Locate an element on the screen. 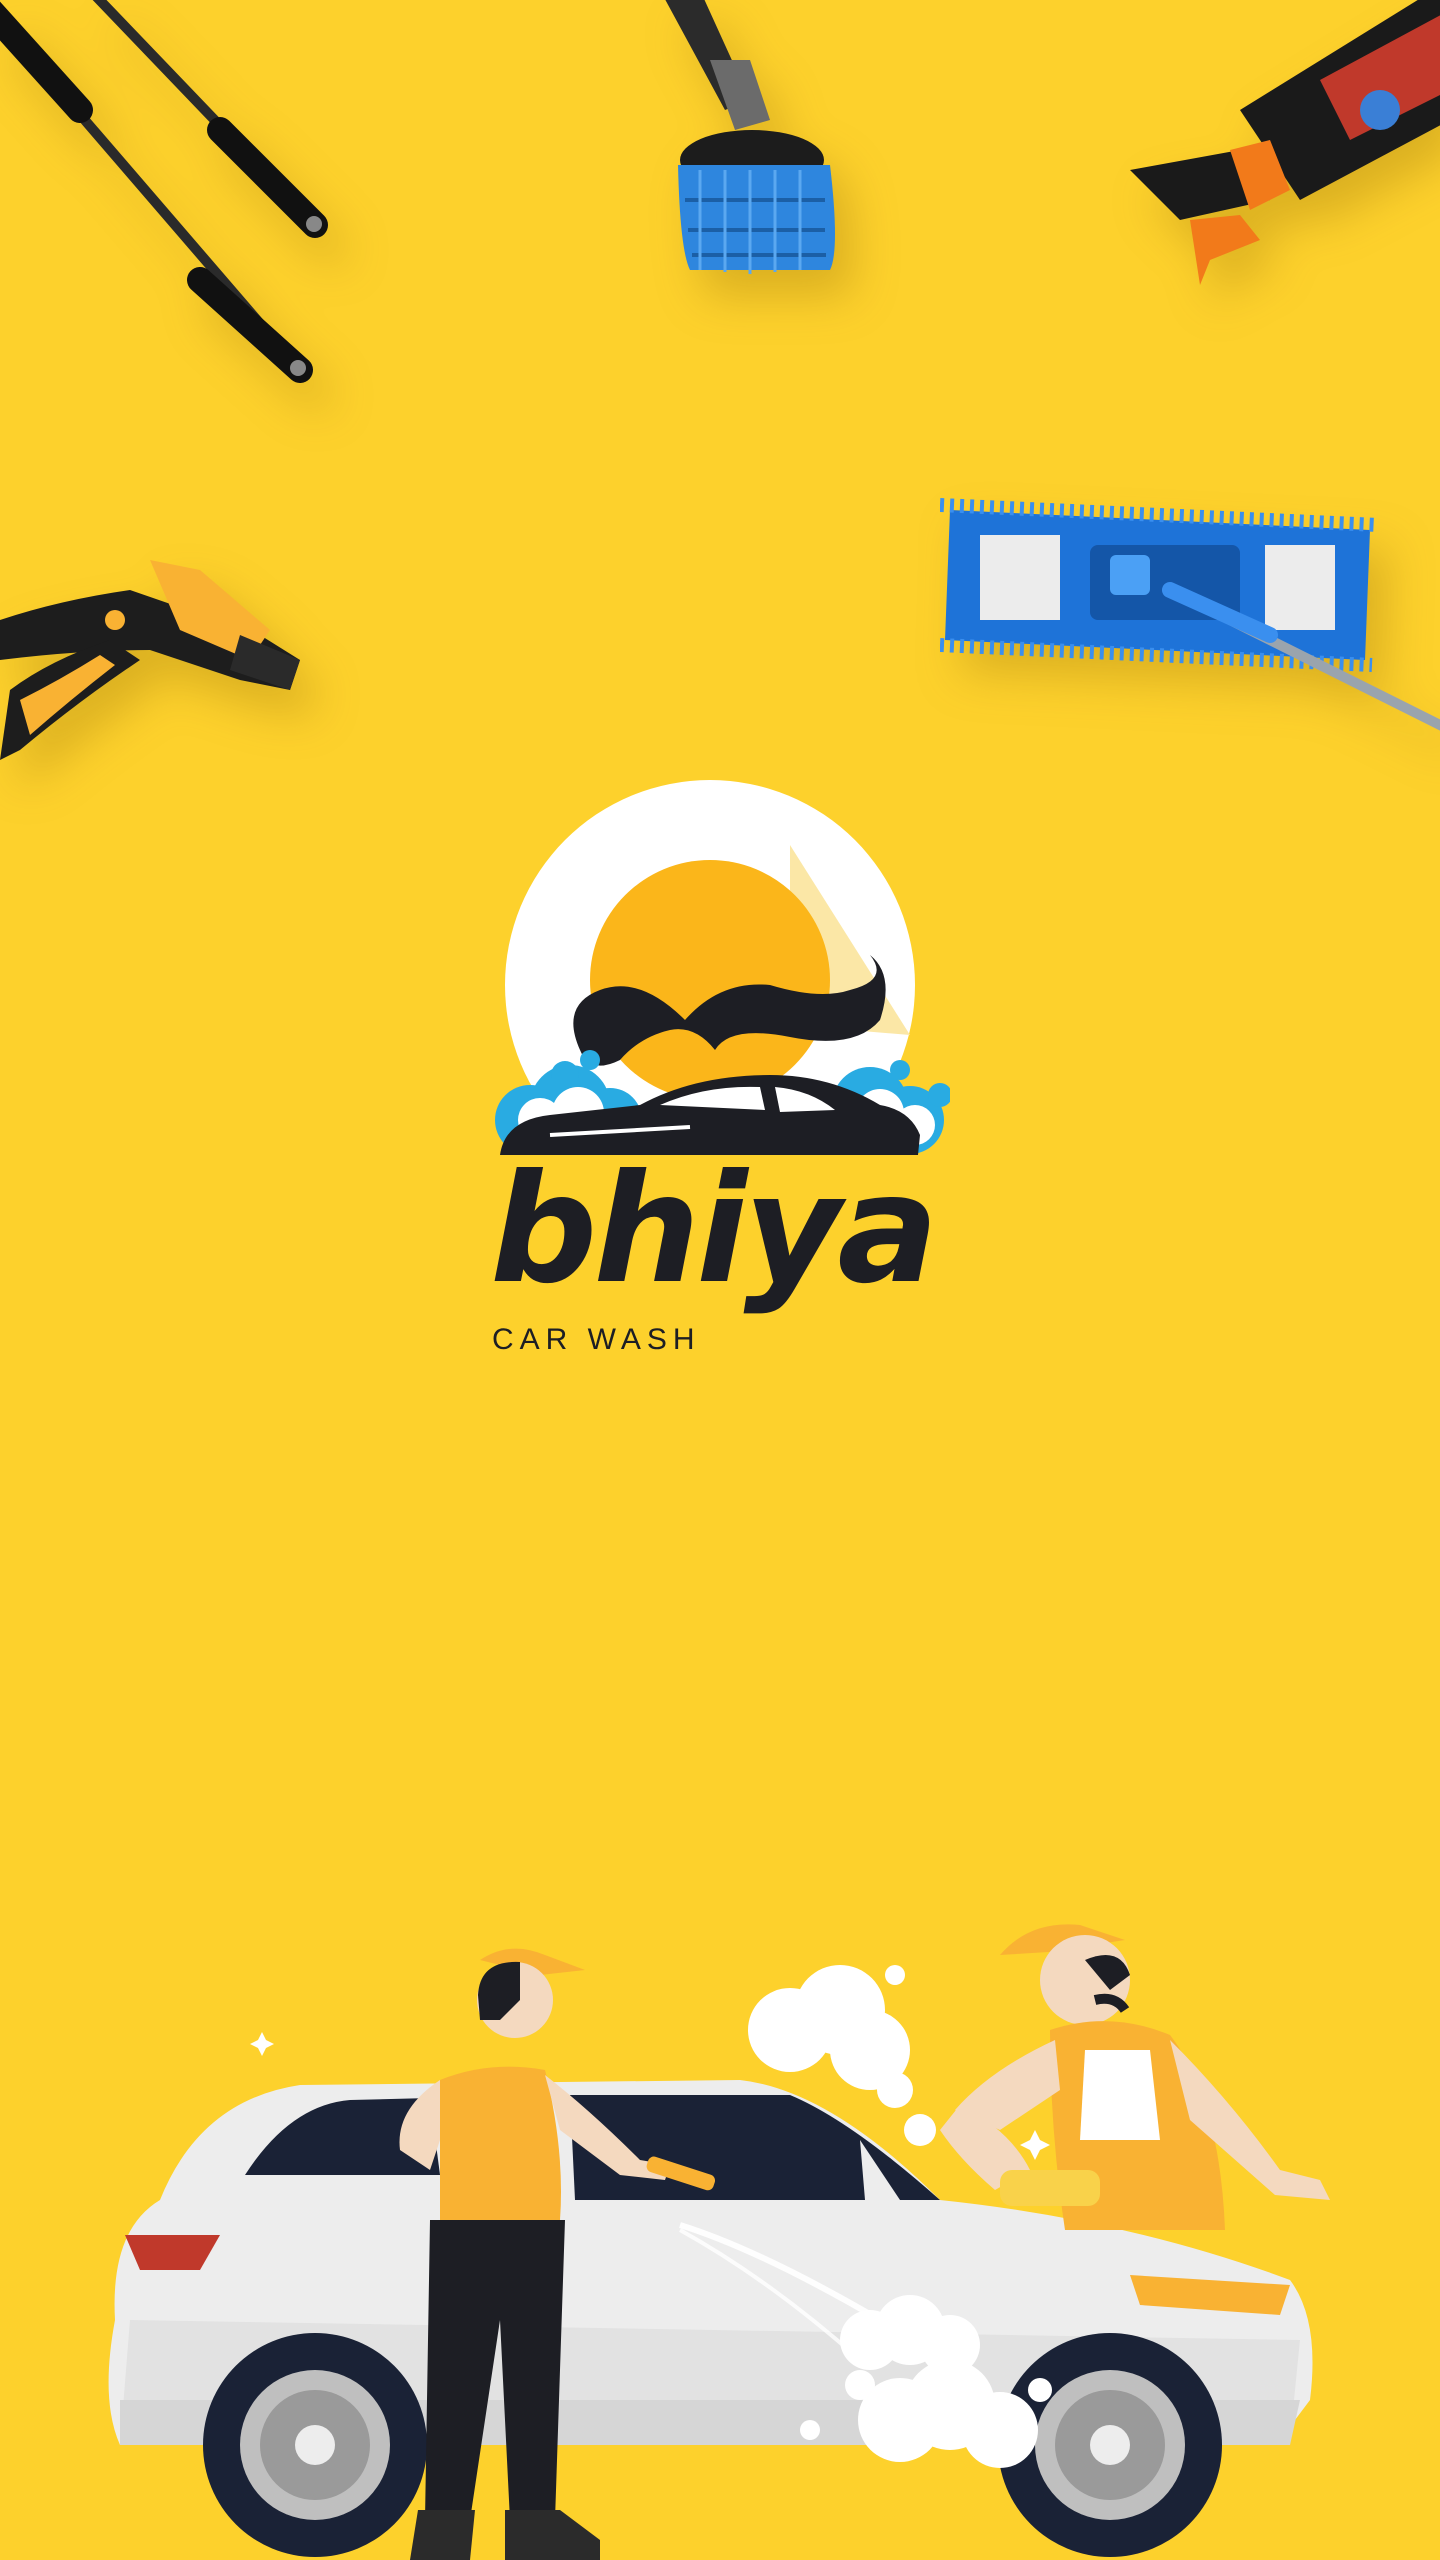 The height and width of the screenshot is (2560, 1440). wheel-rear is located at coordinates (315, 2445).